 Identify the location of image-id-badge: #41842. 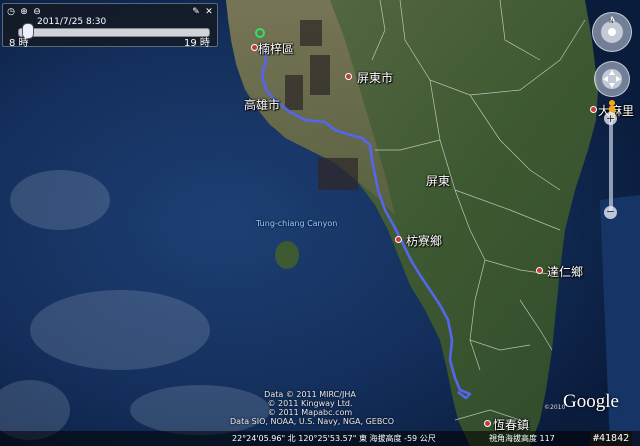
(611, 438).